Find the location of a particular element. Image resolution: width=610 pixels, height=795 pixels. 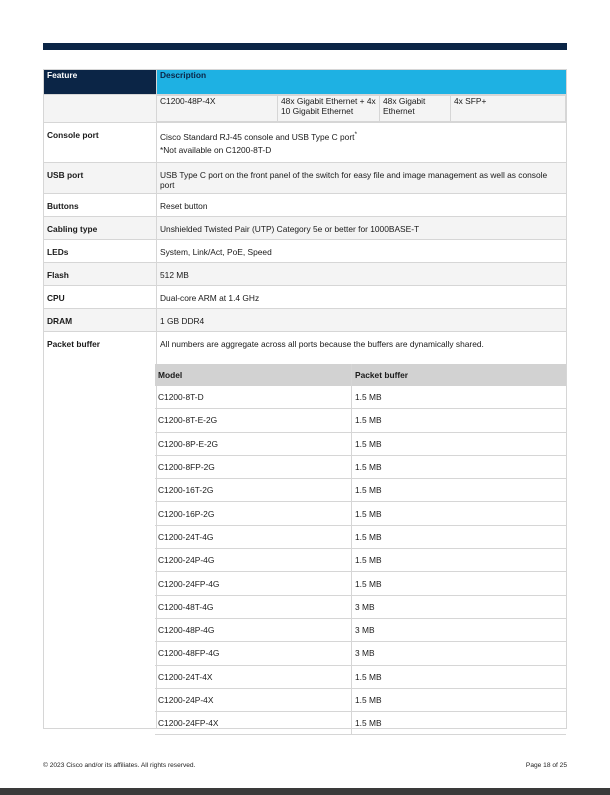

feature-label: DRAM is located at coordinates (100, 320).